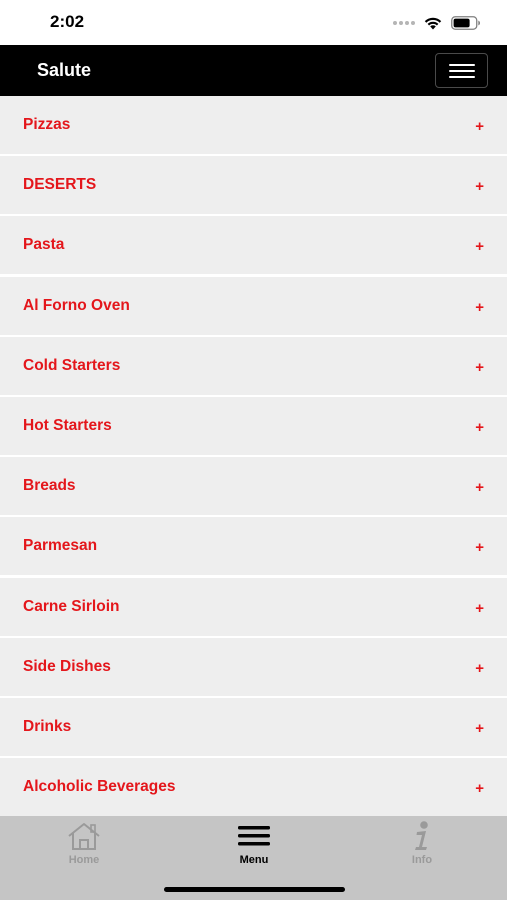 This screenshot has height=900, width=507. Describe the element at coordinates (253, 245) in the screenshot. I see `menu-category-pasta: Pasta +` at that location.